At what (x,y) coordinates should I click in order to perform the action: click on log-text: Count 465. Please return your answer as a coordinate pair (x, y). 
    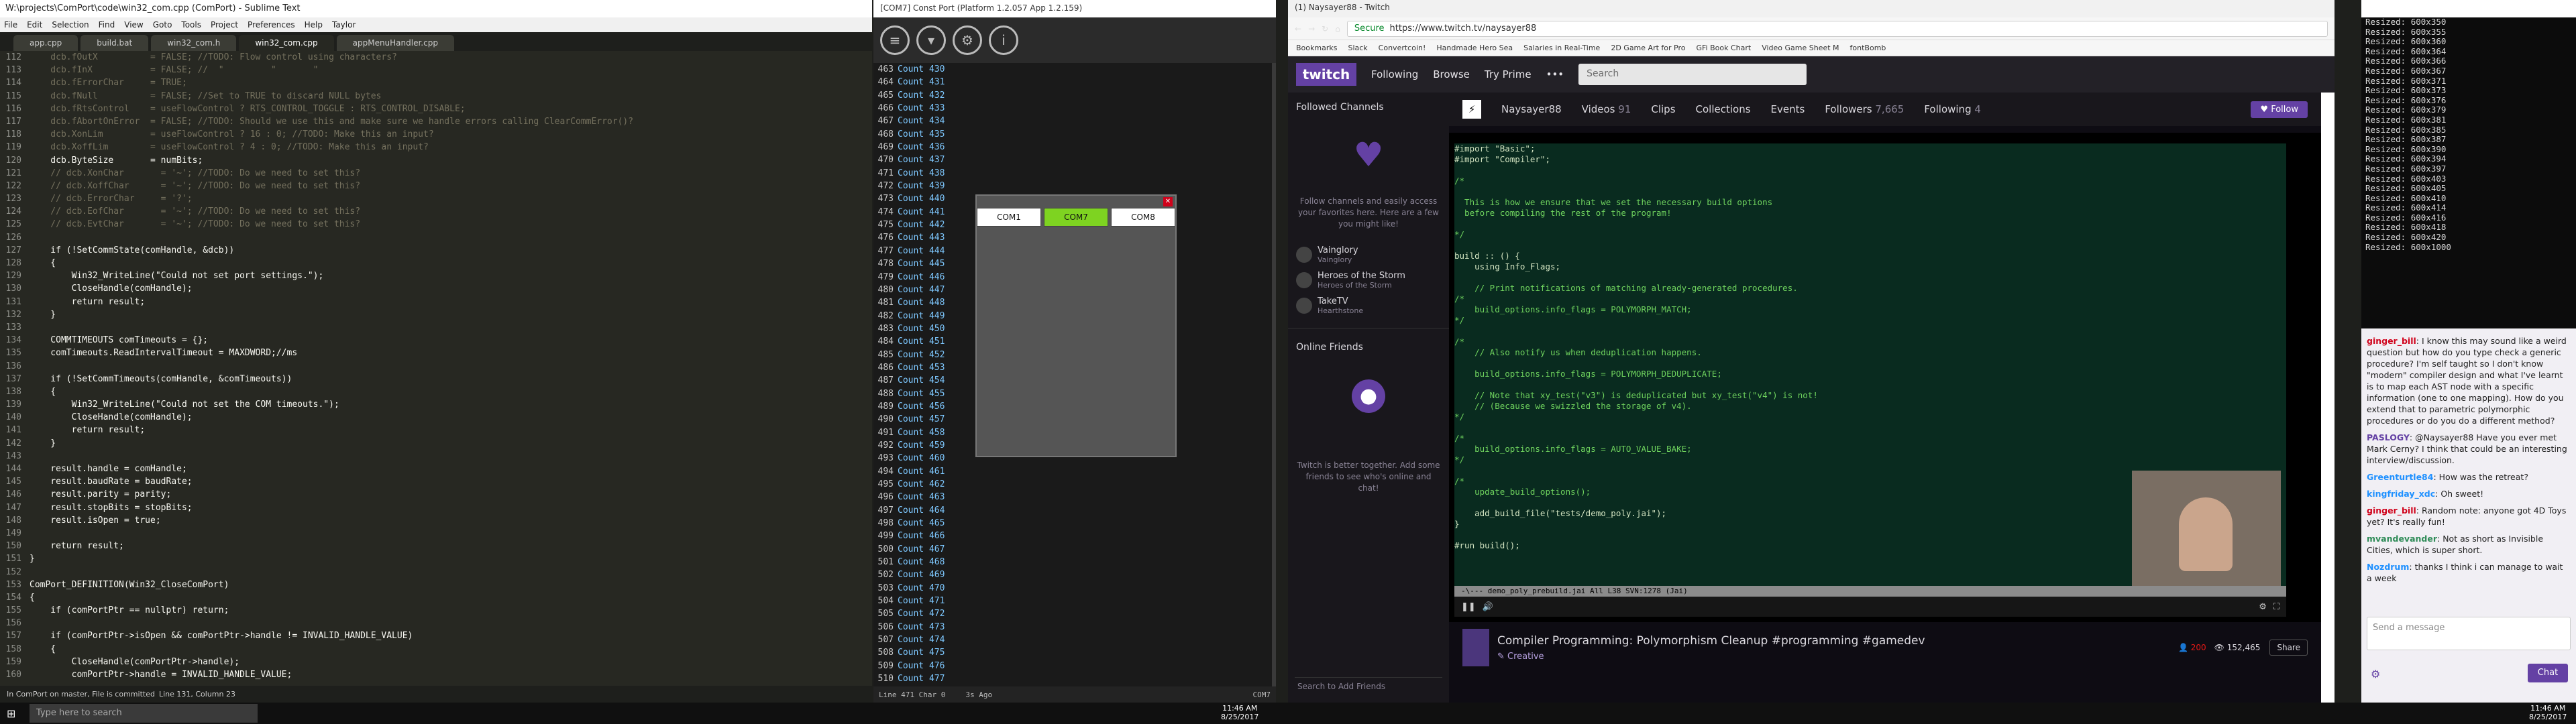
    Looking at the image, I should click on (921, 523).